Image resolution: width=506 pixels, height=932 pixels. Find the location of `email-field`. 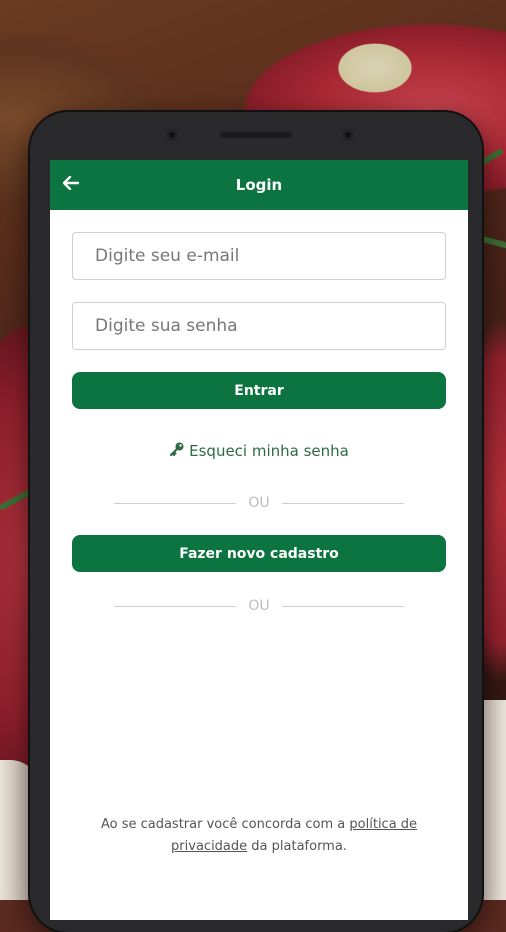

email-field is located at coordinates (259, 256).